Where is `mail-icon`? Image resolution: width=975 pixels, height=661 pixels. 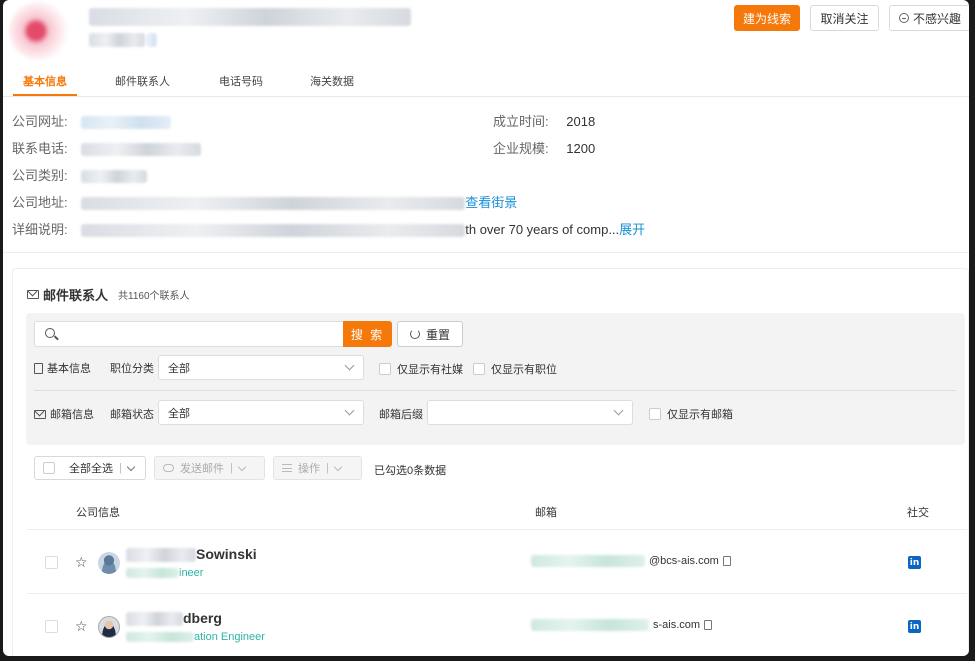 mail-icon is located at coordinates (40, 414).